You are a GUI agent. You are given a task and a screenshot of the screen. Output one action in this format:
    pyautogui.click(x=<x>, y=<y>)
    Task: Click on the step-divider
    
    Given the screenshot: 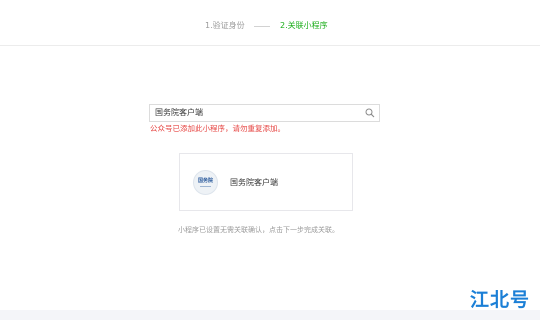 What is the action you would take?
    pyautogui.click(x=262, y=26)
    